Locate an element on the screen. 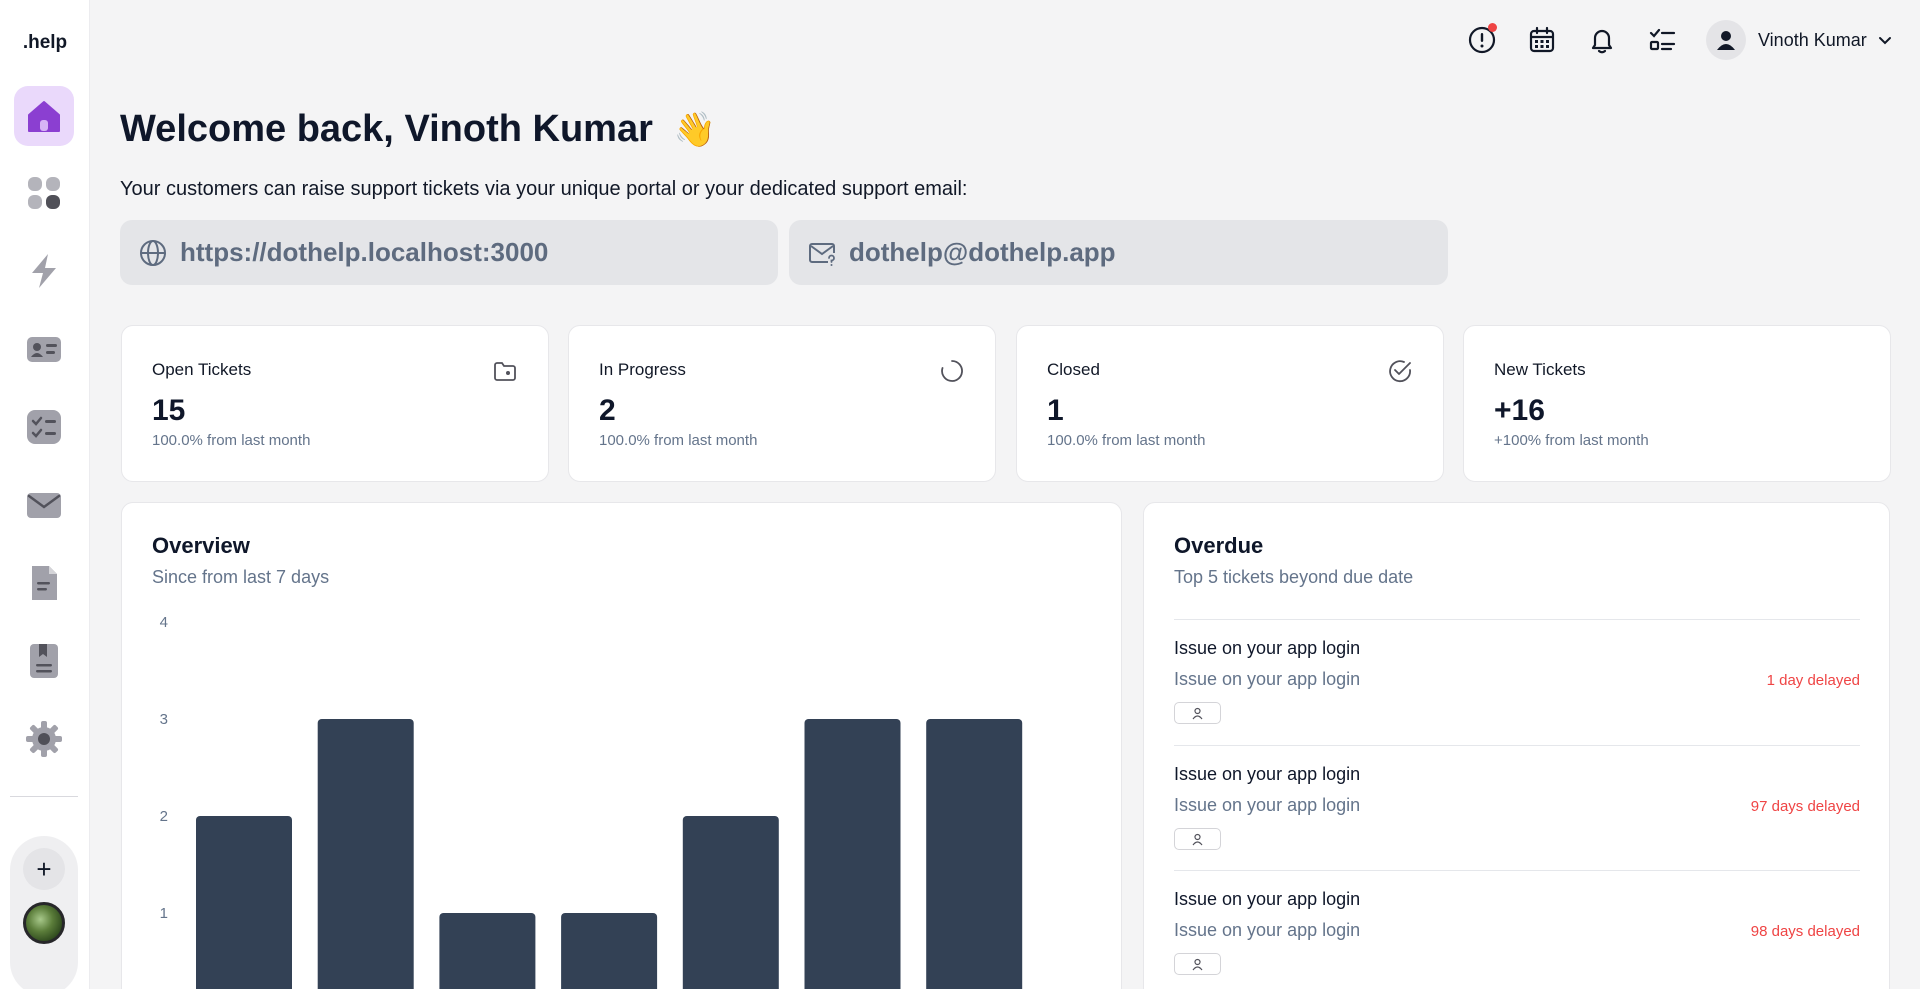 The width and height of the screenshot is (1920, 989). document-icon is located at coordinates (44, 583).